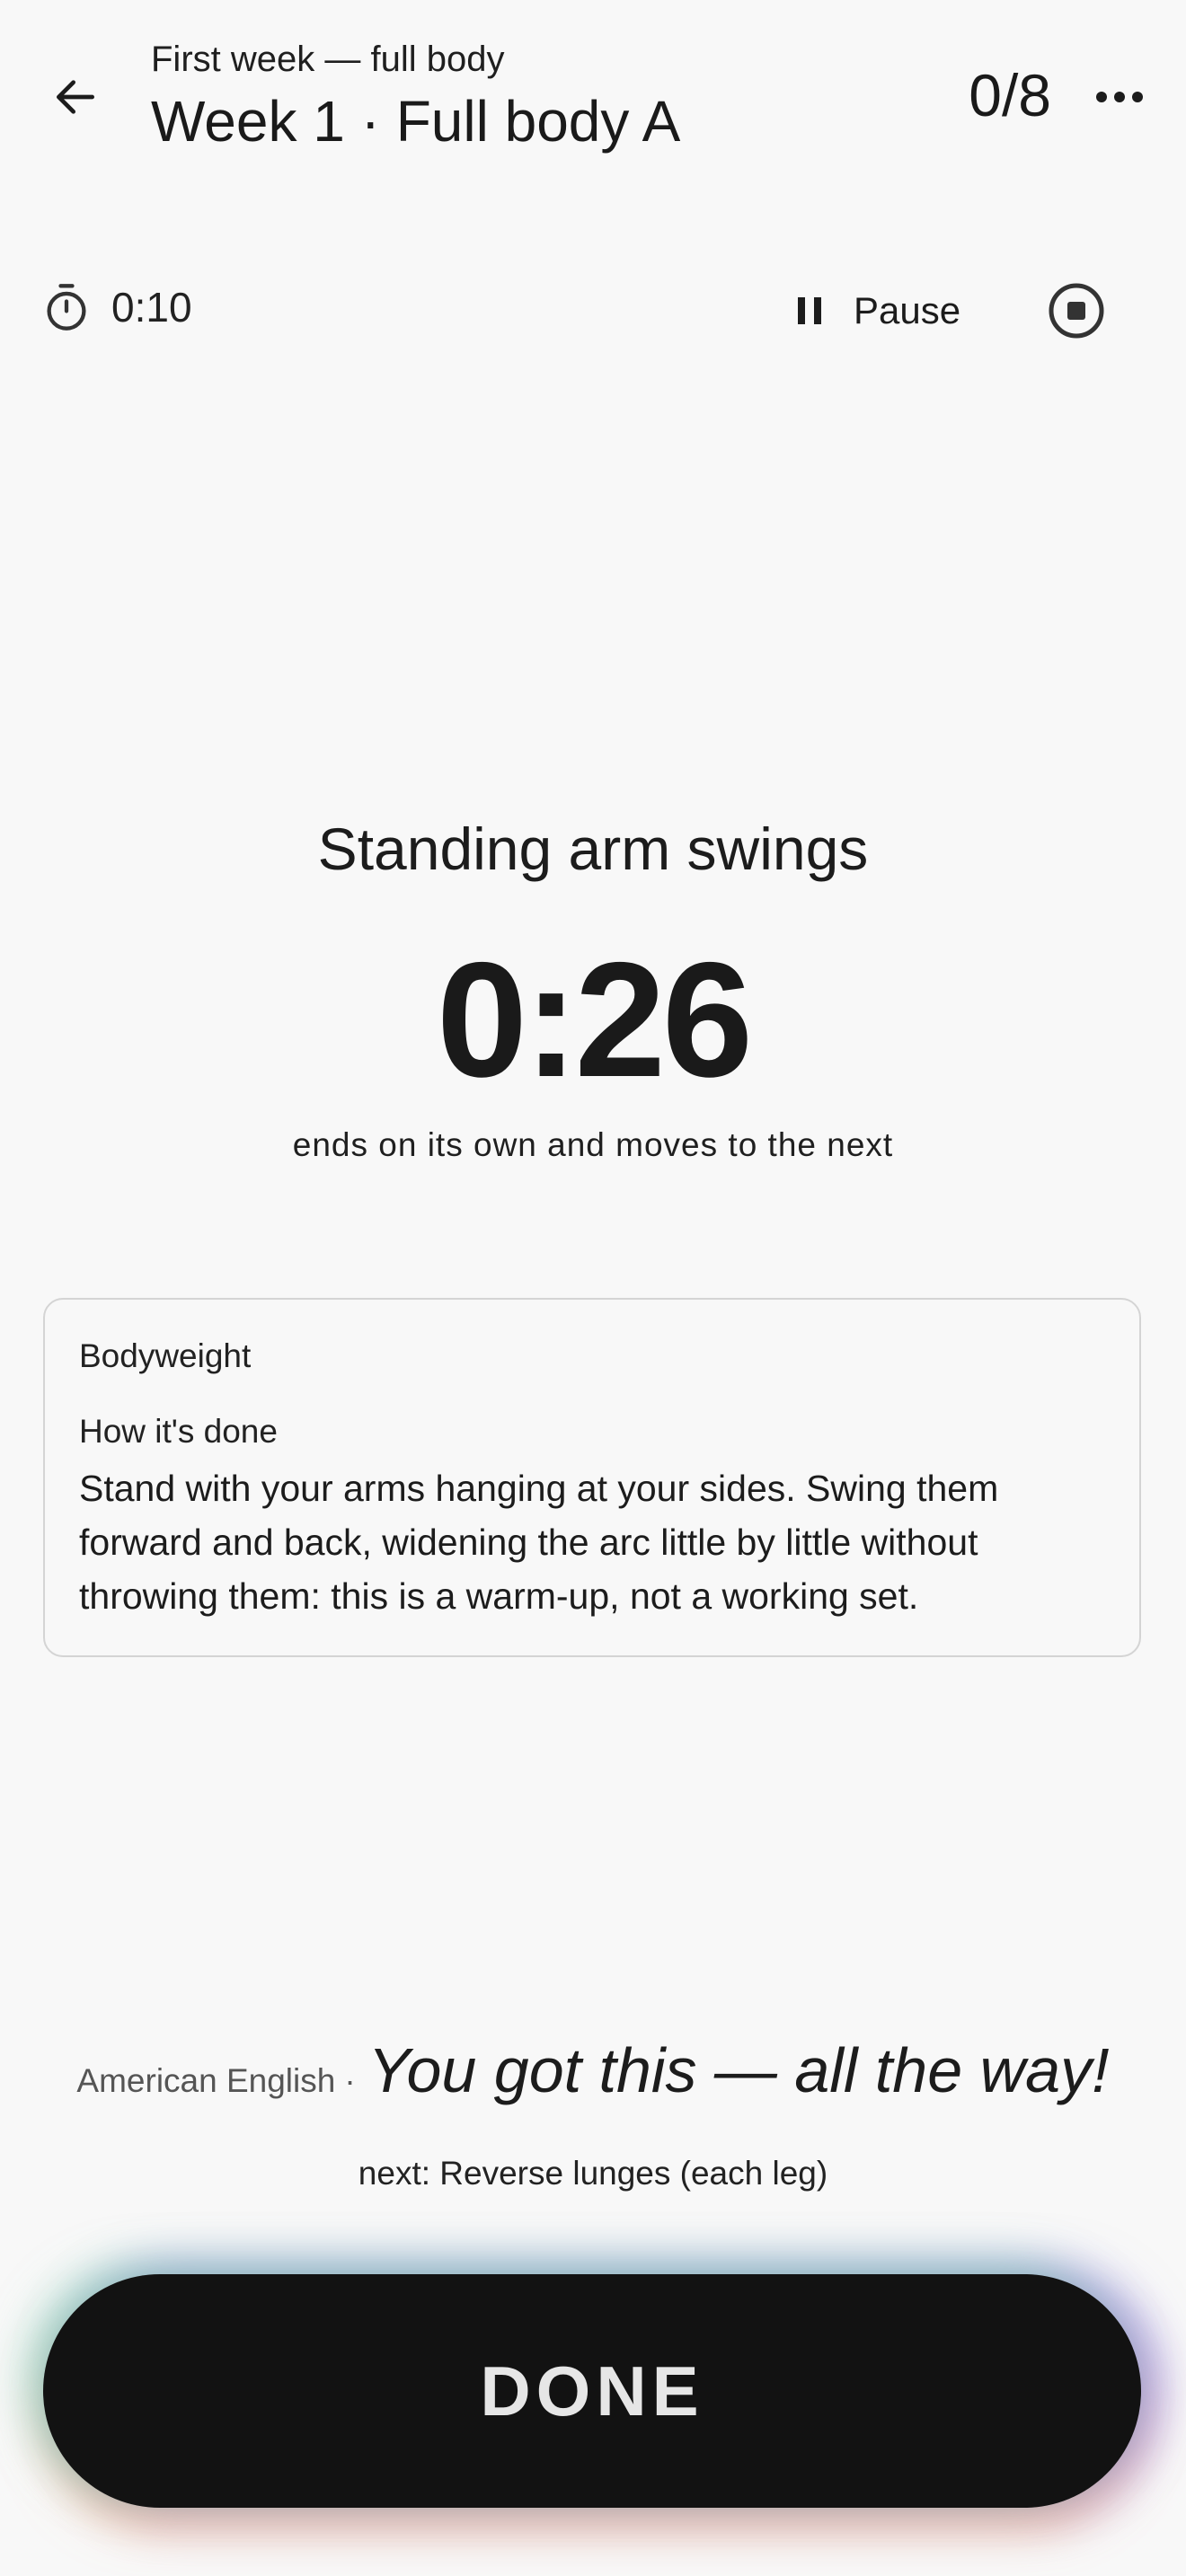 This screenshot has width=1186, height=2576. I want to click on pause-label: Pause, so click(907, 310).